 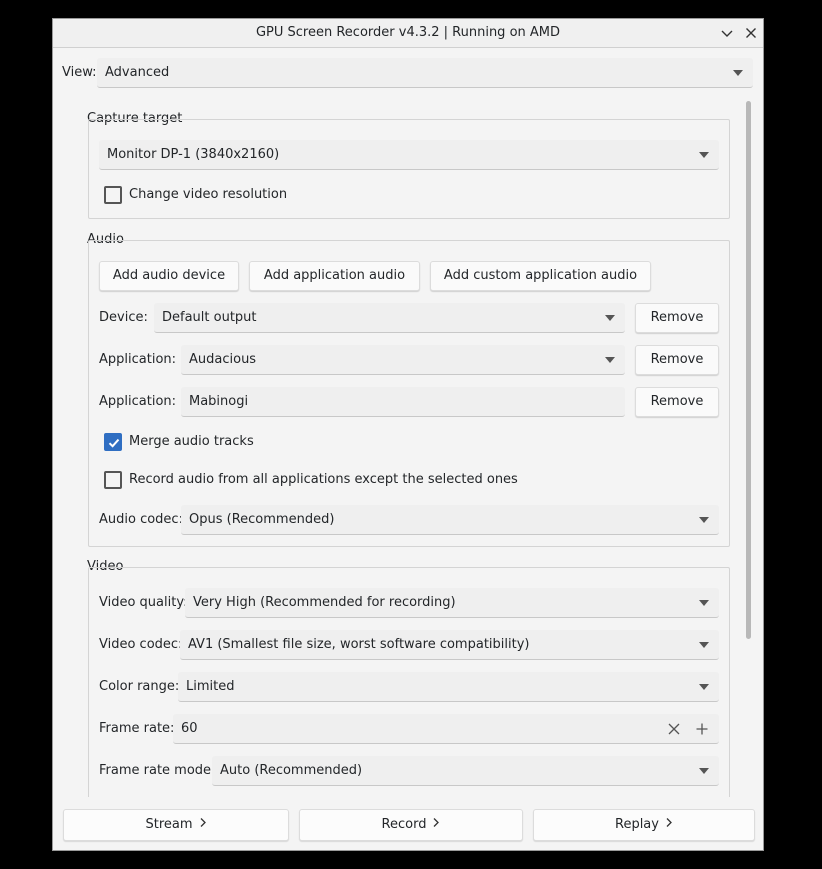 I want to click on frame-rate-mode-select: Auto (Recommended), so click(x=465, y=771).